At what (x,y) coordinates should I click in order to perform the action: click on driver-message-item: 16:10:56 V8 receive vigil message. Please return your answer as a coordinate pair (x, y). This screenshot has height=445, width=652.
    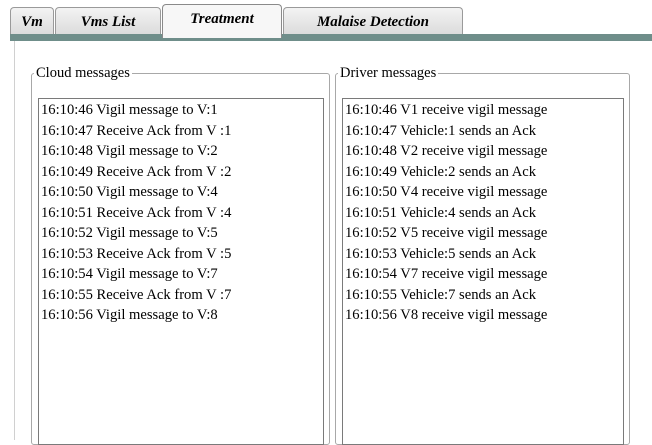
    Looking at the image, I should click on (483, 315).